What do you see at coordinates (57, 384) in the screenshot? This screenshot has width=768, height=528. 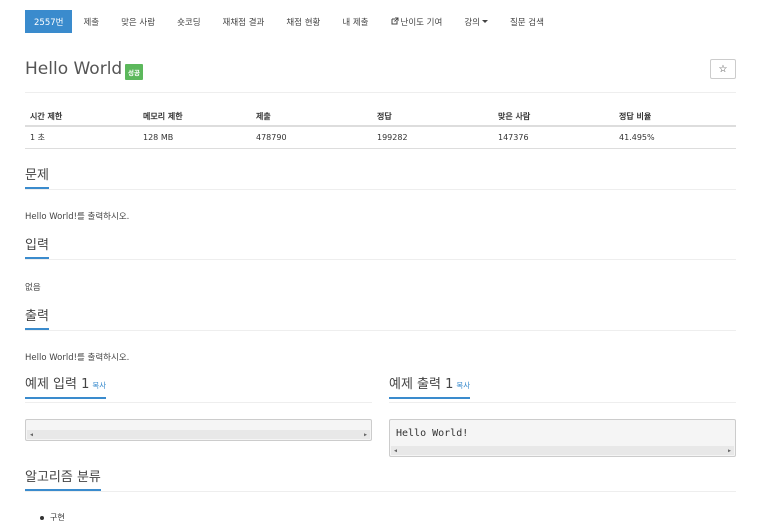 I see `sample-input-title: 예제 입력 1` at bounding box center [57, 384].